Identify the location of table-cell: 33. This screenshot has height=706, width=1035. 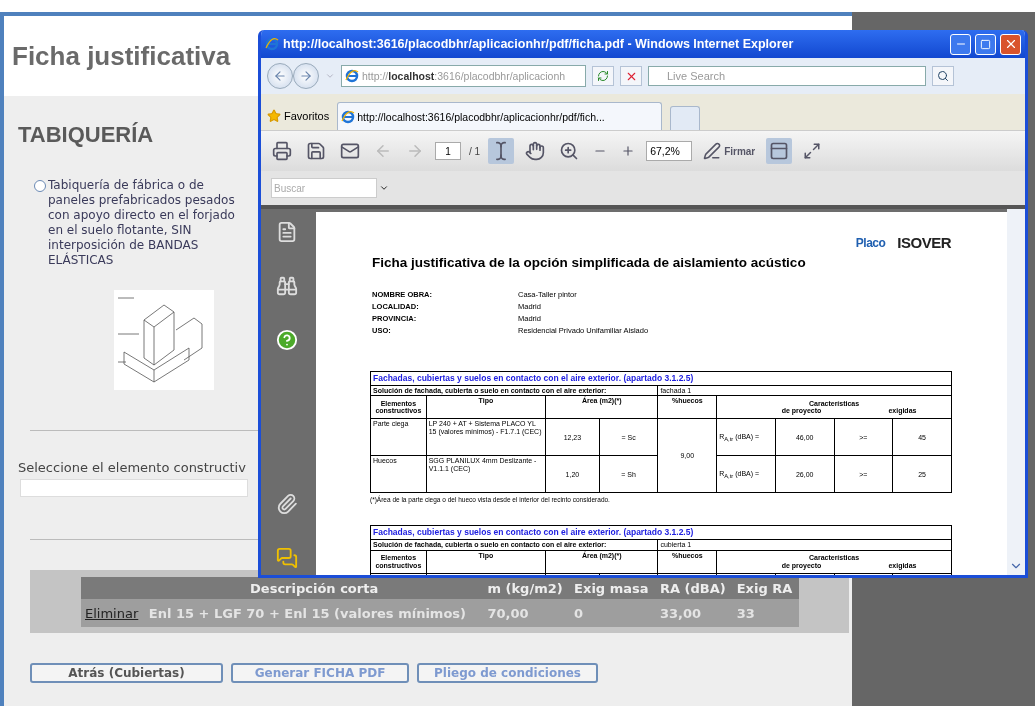
(765, 613).